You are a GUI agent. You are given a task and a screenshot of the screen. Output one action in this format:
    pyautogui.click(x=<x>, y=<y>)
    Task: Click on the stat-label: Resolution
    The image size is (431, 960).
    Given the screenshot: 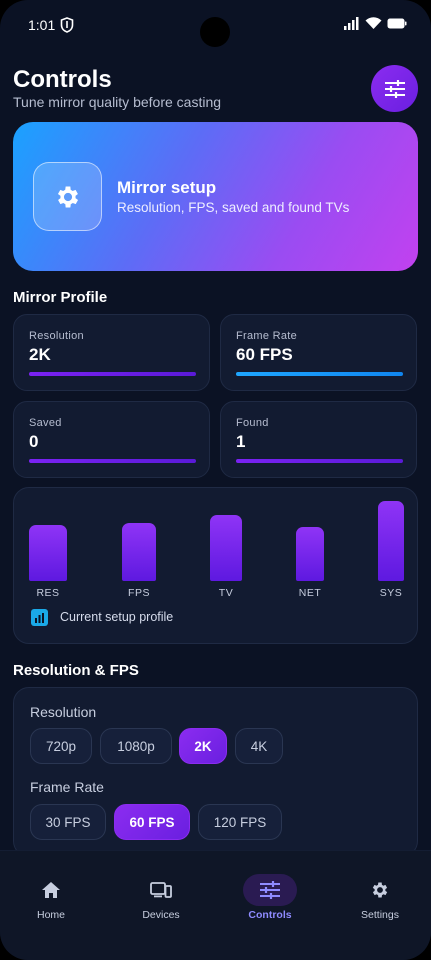 What is the action you would take?
    pyautogui.click(x=56, y=336)
    